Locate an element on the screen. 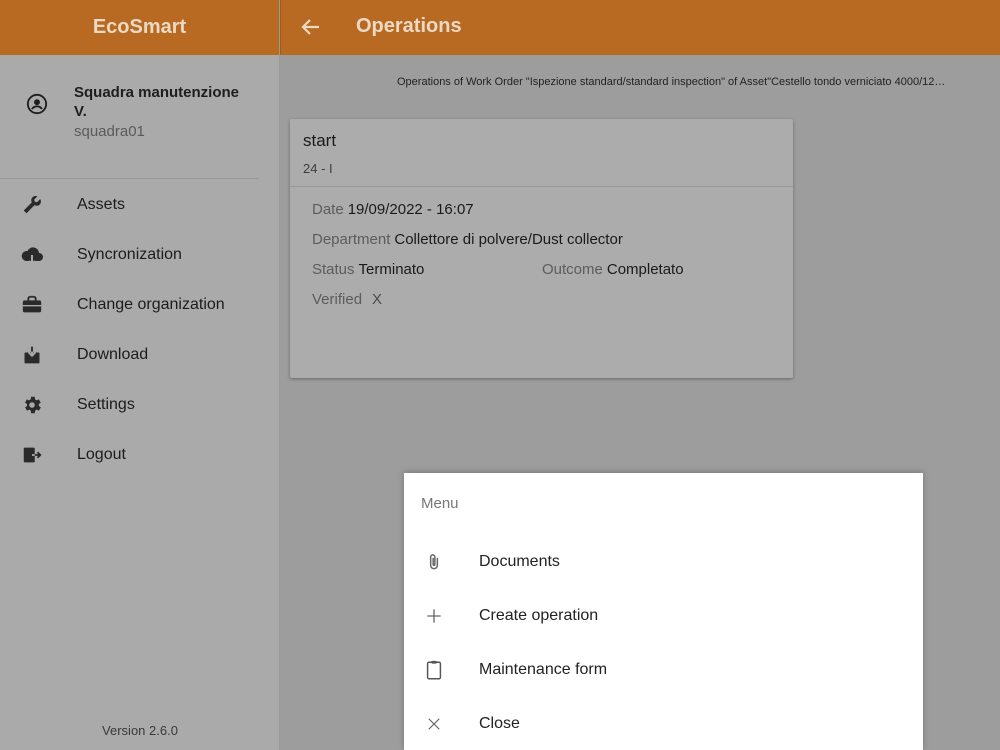 The image size is (1000, 750). date-label: Date is located at coordinates (328, 209).